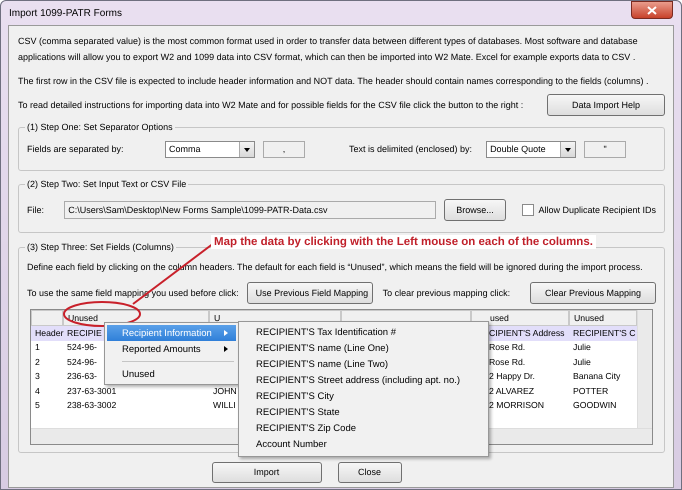  What do you see at coordinates (512, 377) in the screenshot?
I see `table-cell: 2 Happy Dr.` at bounding box center [512, 377].